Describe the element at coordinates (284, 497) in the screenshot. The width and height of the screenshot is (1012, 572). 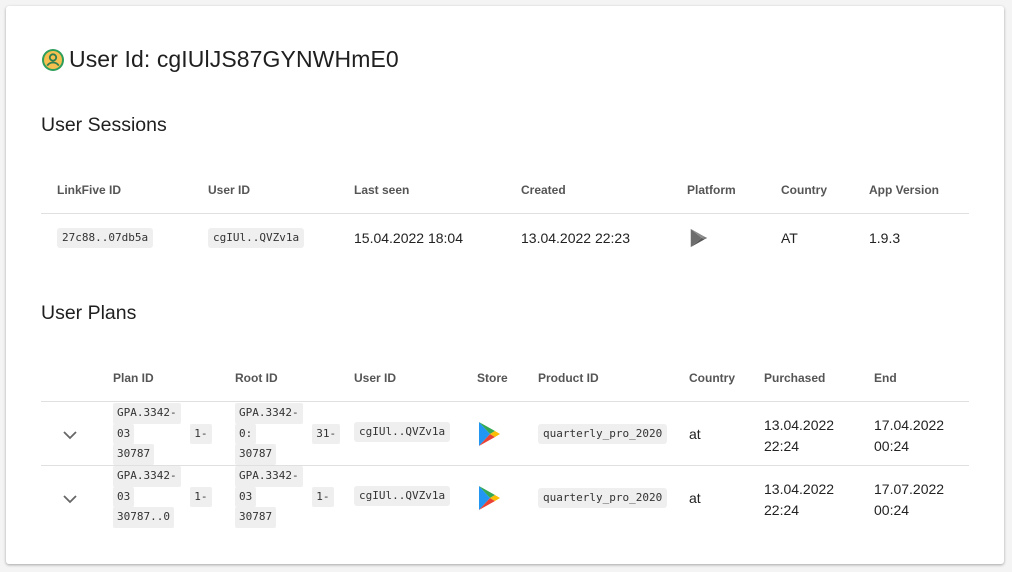
I see `root-id-value: GPA.3342- 03 1- 30787` at that location.